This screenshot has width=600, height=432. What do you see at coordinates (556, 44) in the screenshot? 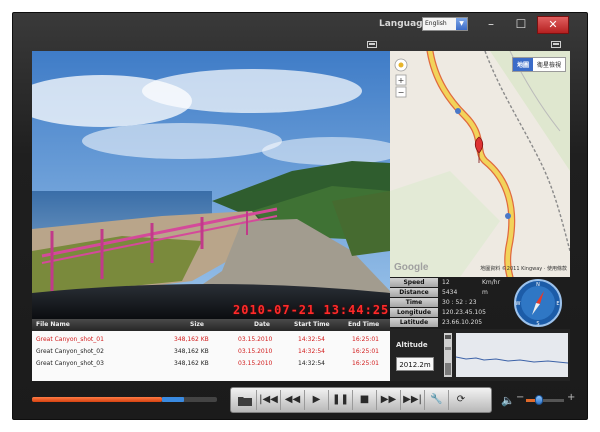
I see `map-panel-toggle` at bounding box center [556, 44].